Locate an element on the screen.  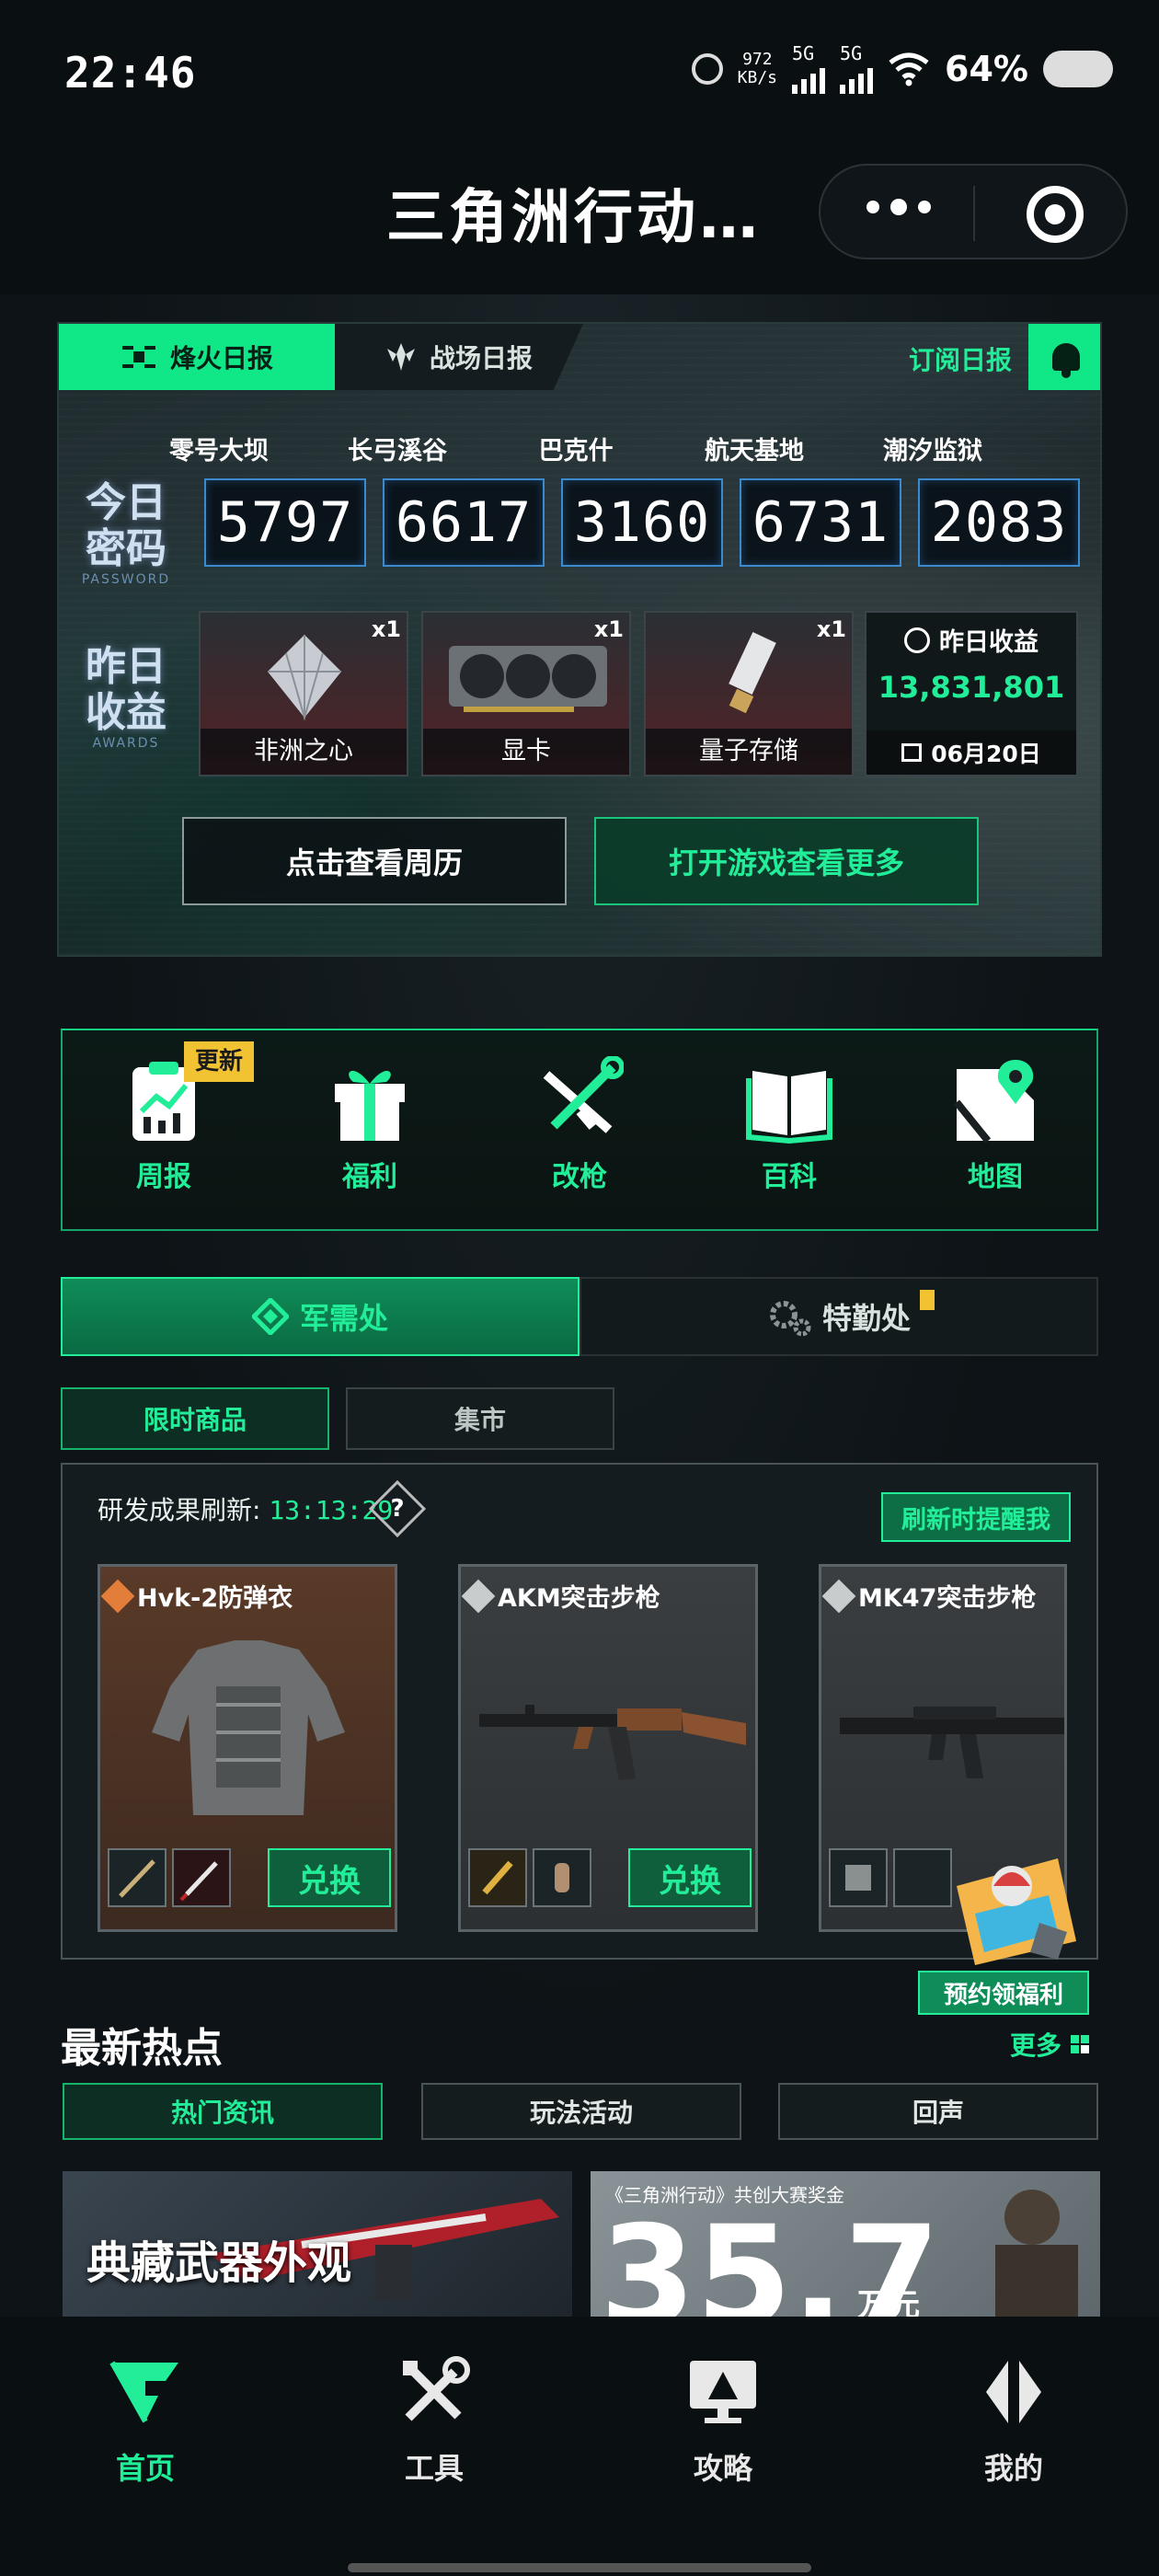
news-tab-echo: 回声 is located at coordinates (938, 2111).